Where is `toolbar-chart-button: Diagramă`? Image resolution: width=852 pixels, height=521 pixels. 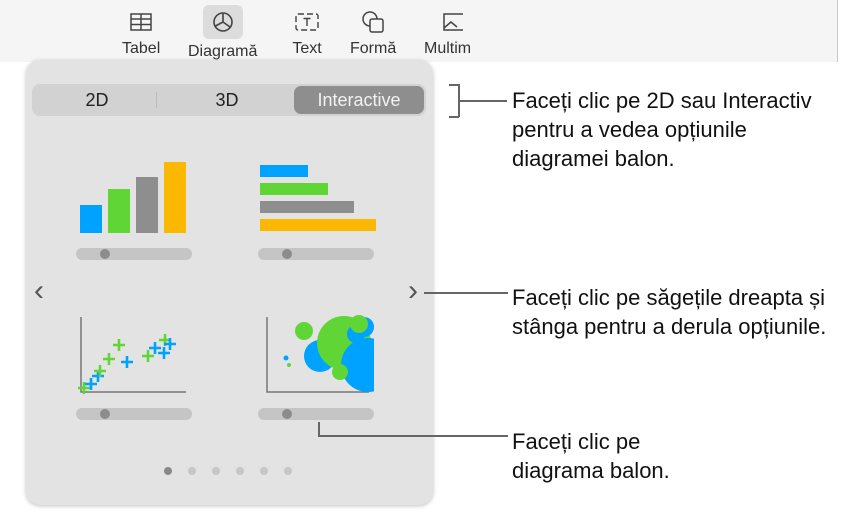
toolbar-chart-button: Diagramă is located at coordinates (223, 33).